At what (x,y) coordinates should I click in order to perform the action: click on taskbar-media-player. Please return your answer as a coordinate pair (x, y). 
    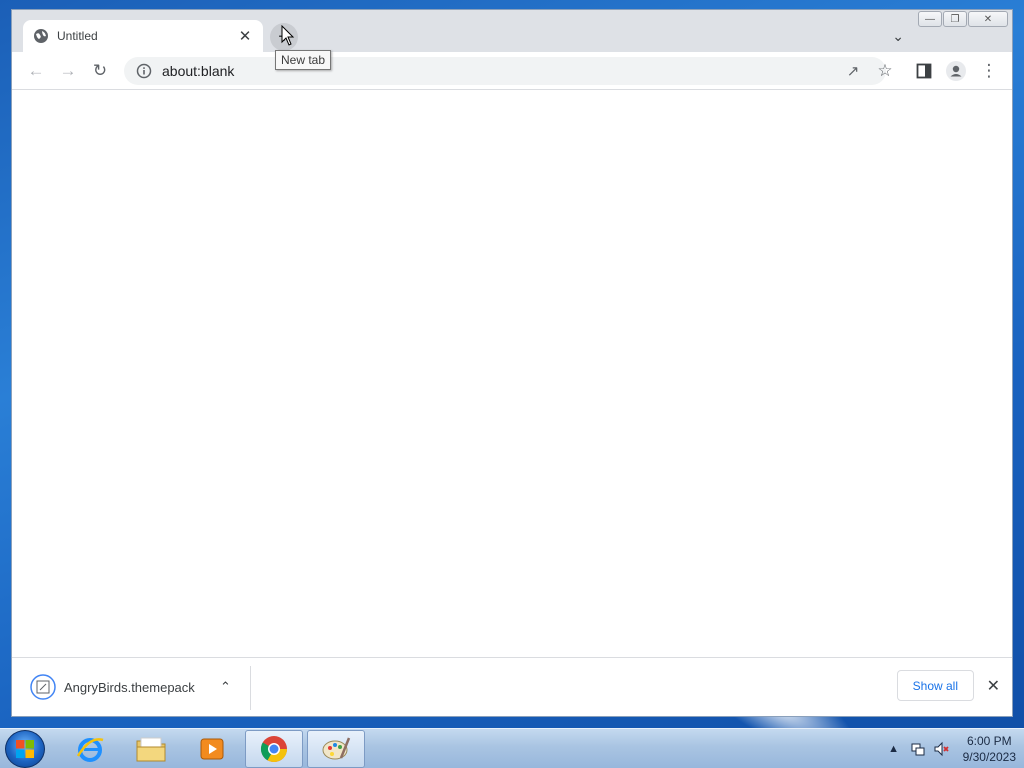
    Looking at the image, I should click on (212, 749).